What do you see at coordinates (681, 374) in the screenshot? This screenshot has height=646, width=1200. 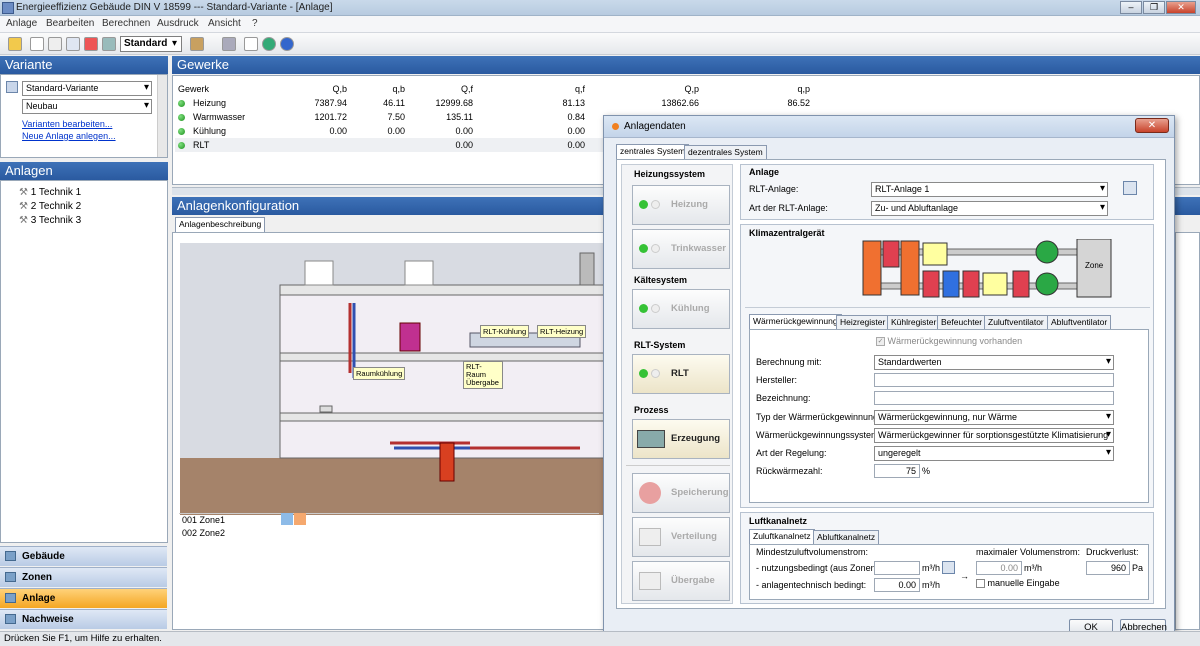 I see `rlt-button: RLT` at bounding box center [681, 374].